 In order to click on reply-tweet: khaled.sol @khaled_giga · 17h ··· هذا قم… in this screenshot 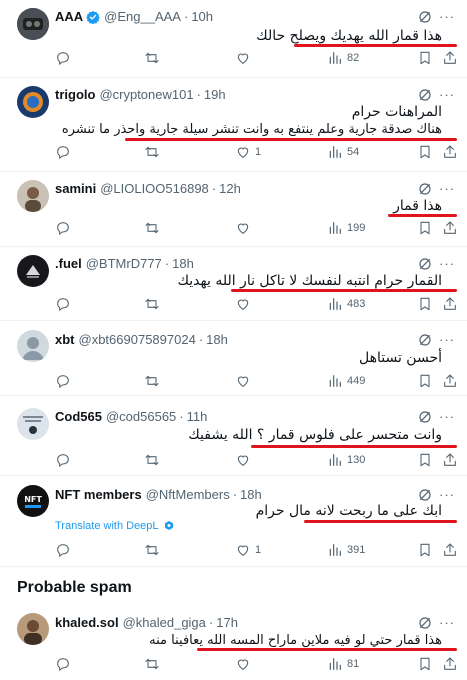, I will do `click(233, 642)`.